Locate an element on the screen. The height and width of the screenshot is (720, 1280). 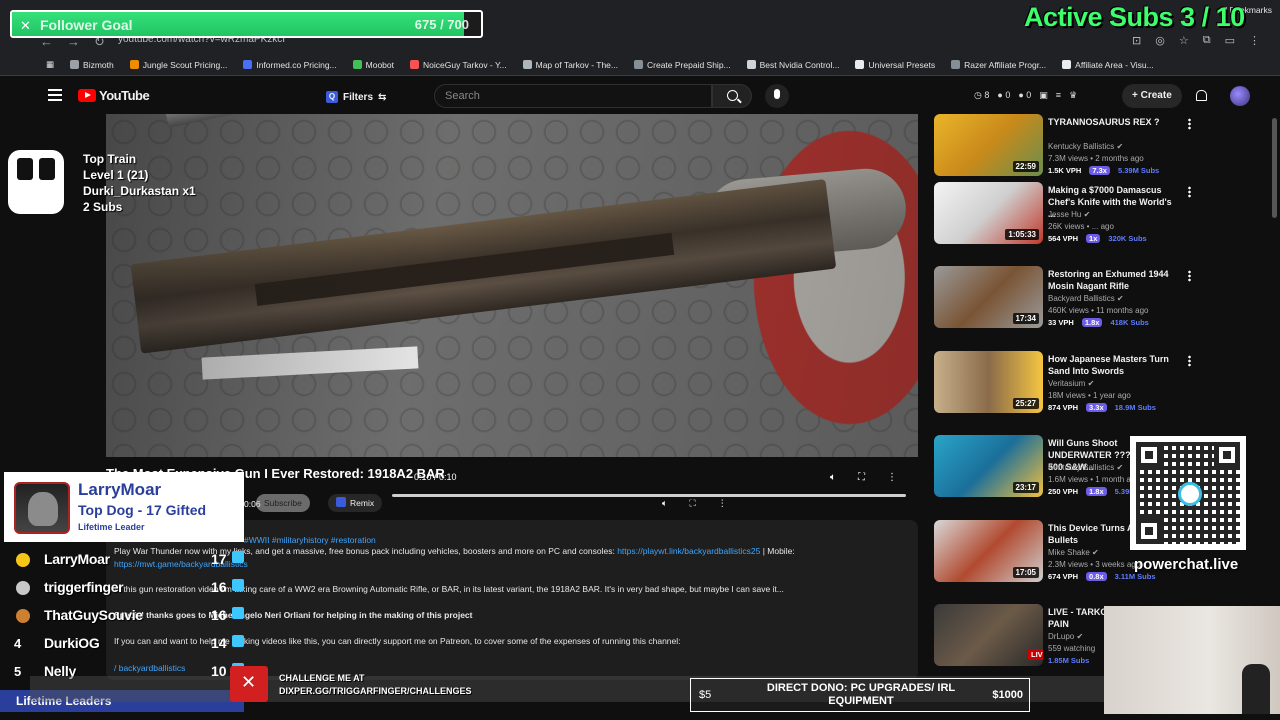
subscribe-button: Subscribe is located at coordinates (283, 503).